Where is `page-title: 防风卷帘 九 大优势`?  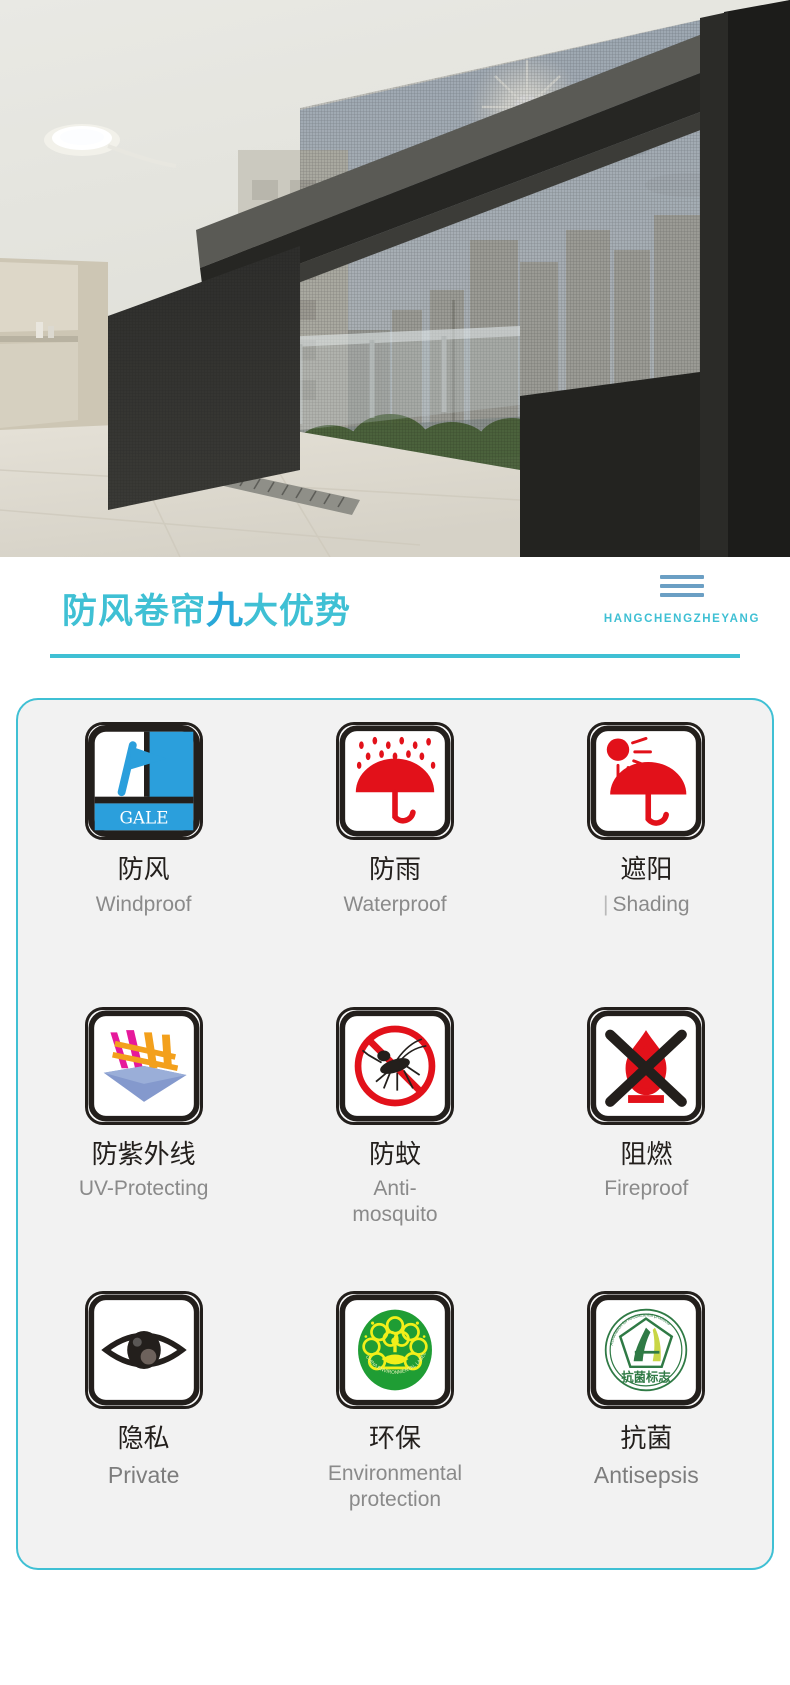 page-title: 防风卷帘 九 大优势 is located at coordinates (206, 607).